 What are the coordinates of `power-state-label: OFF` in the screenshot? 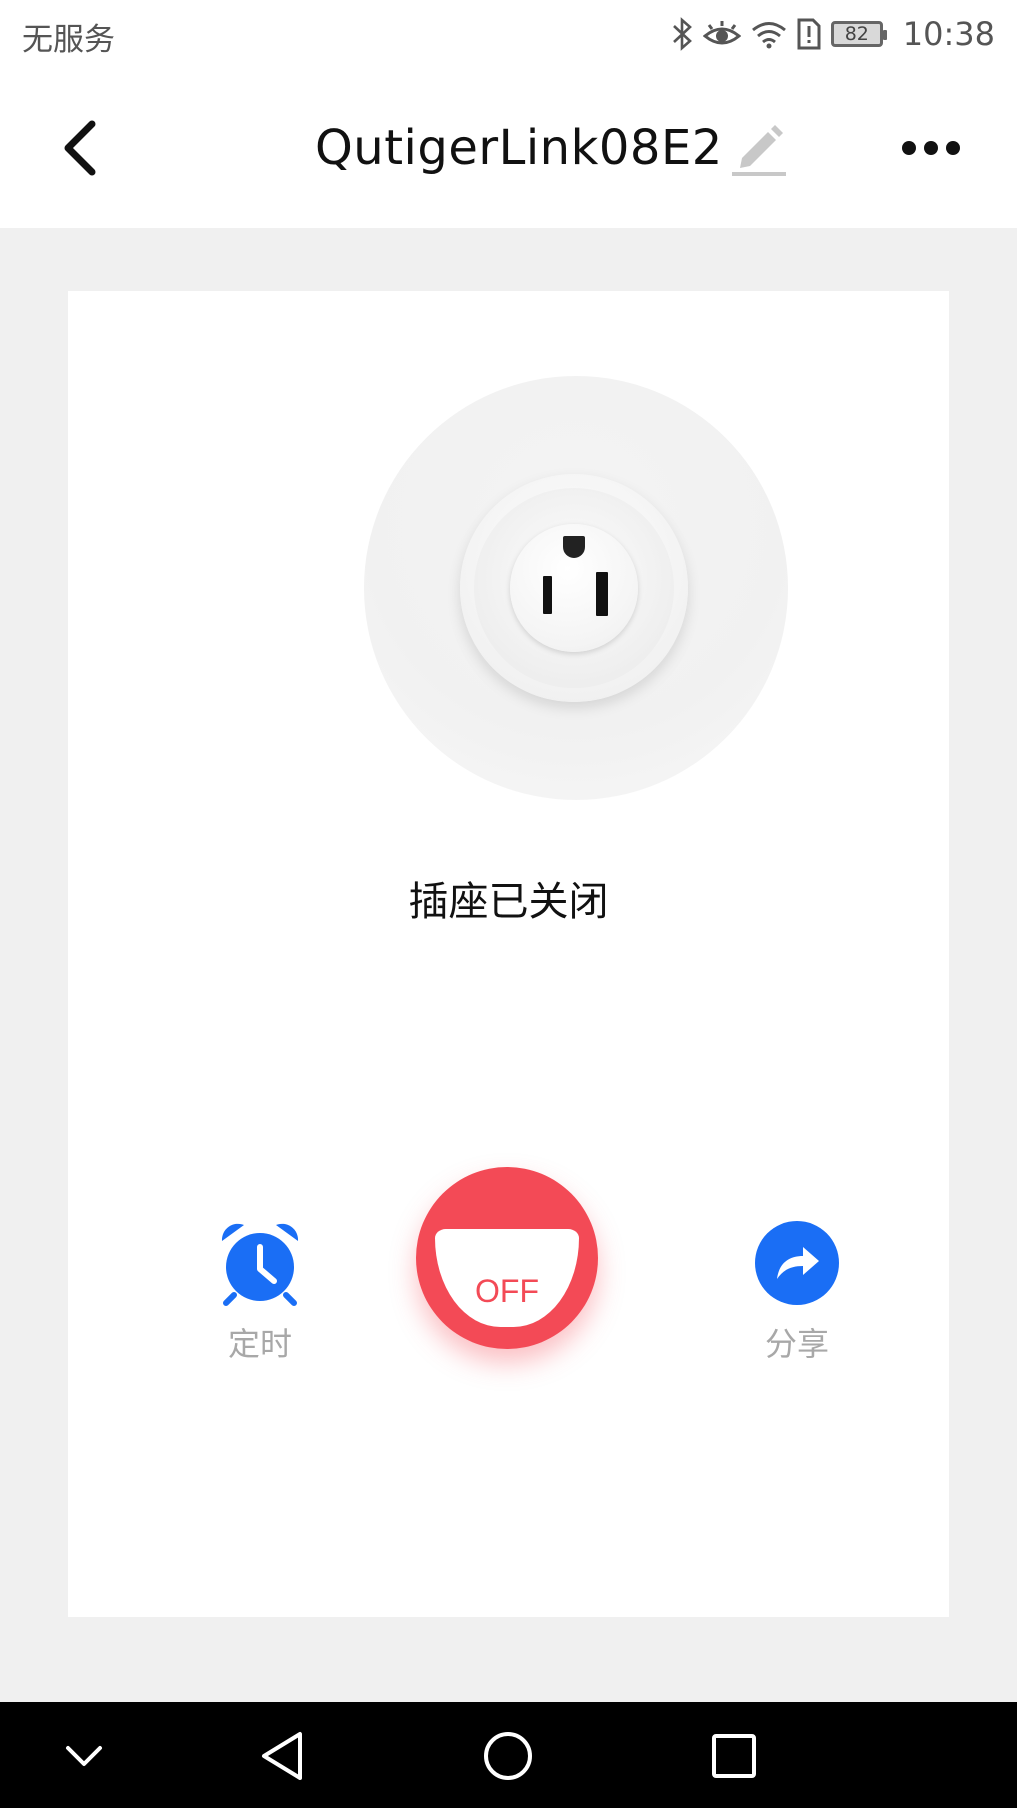 It's located at (507, 1291).